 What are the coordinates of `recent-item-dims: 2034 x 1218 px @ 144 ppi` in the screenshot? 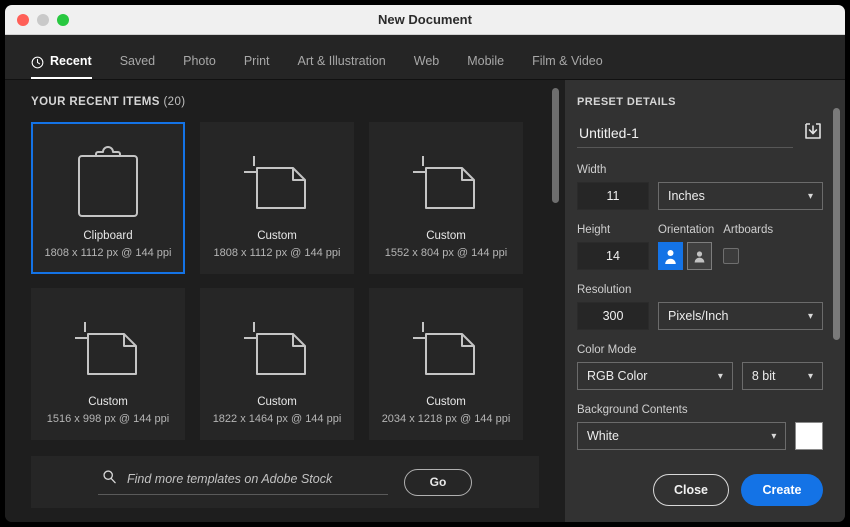 It's located at (446, 419).